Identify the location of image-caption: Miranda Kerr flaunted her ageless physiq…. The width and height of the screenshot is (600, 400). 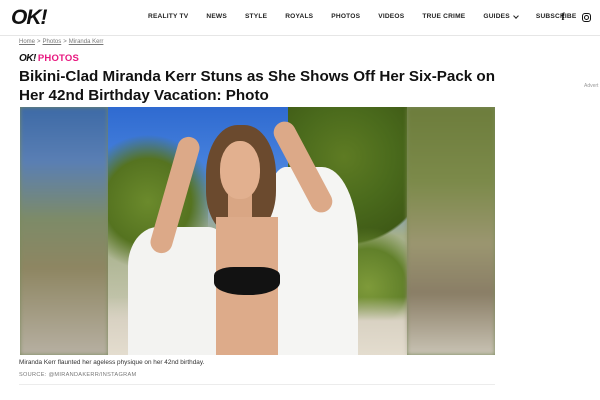
(112, 362).